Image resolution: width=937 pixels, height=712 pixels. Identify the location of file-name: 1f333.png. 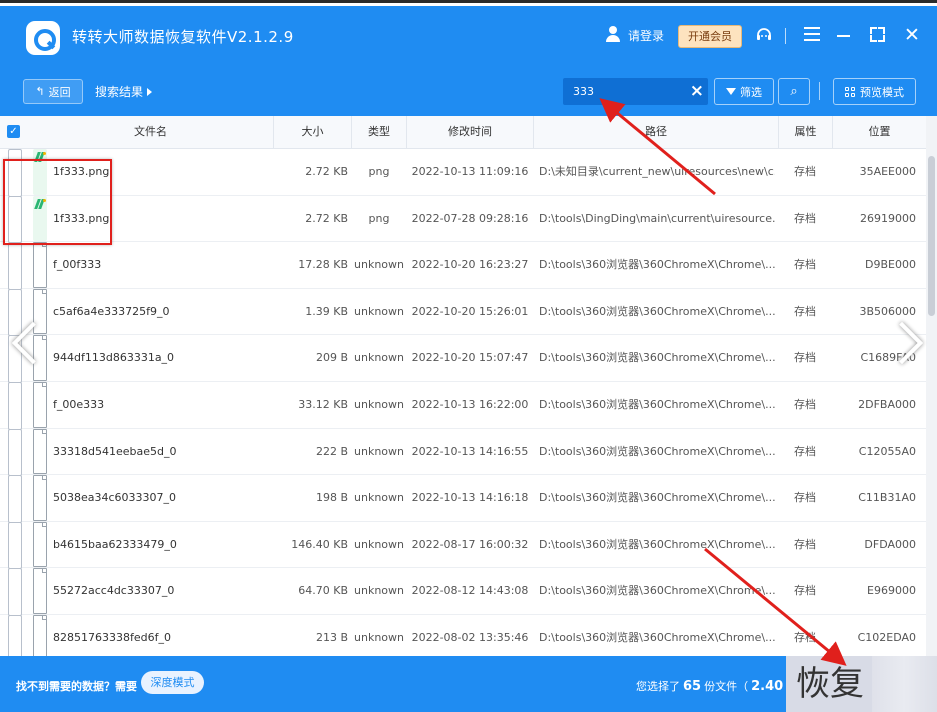
(81, 218).